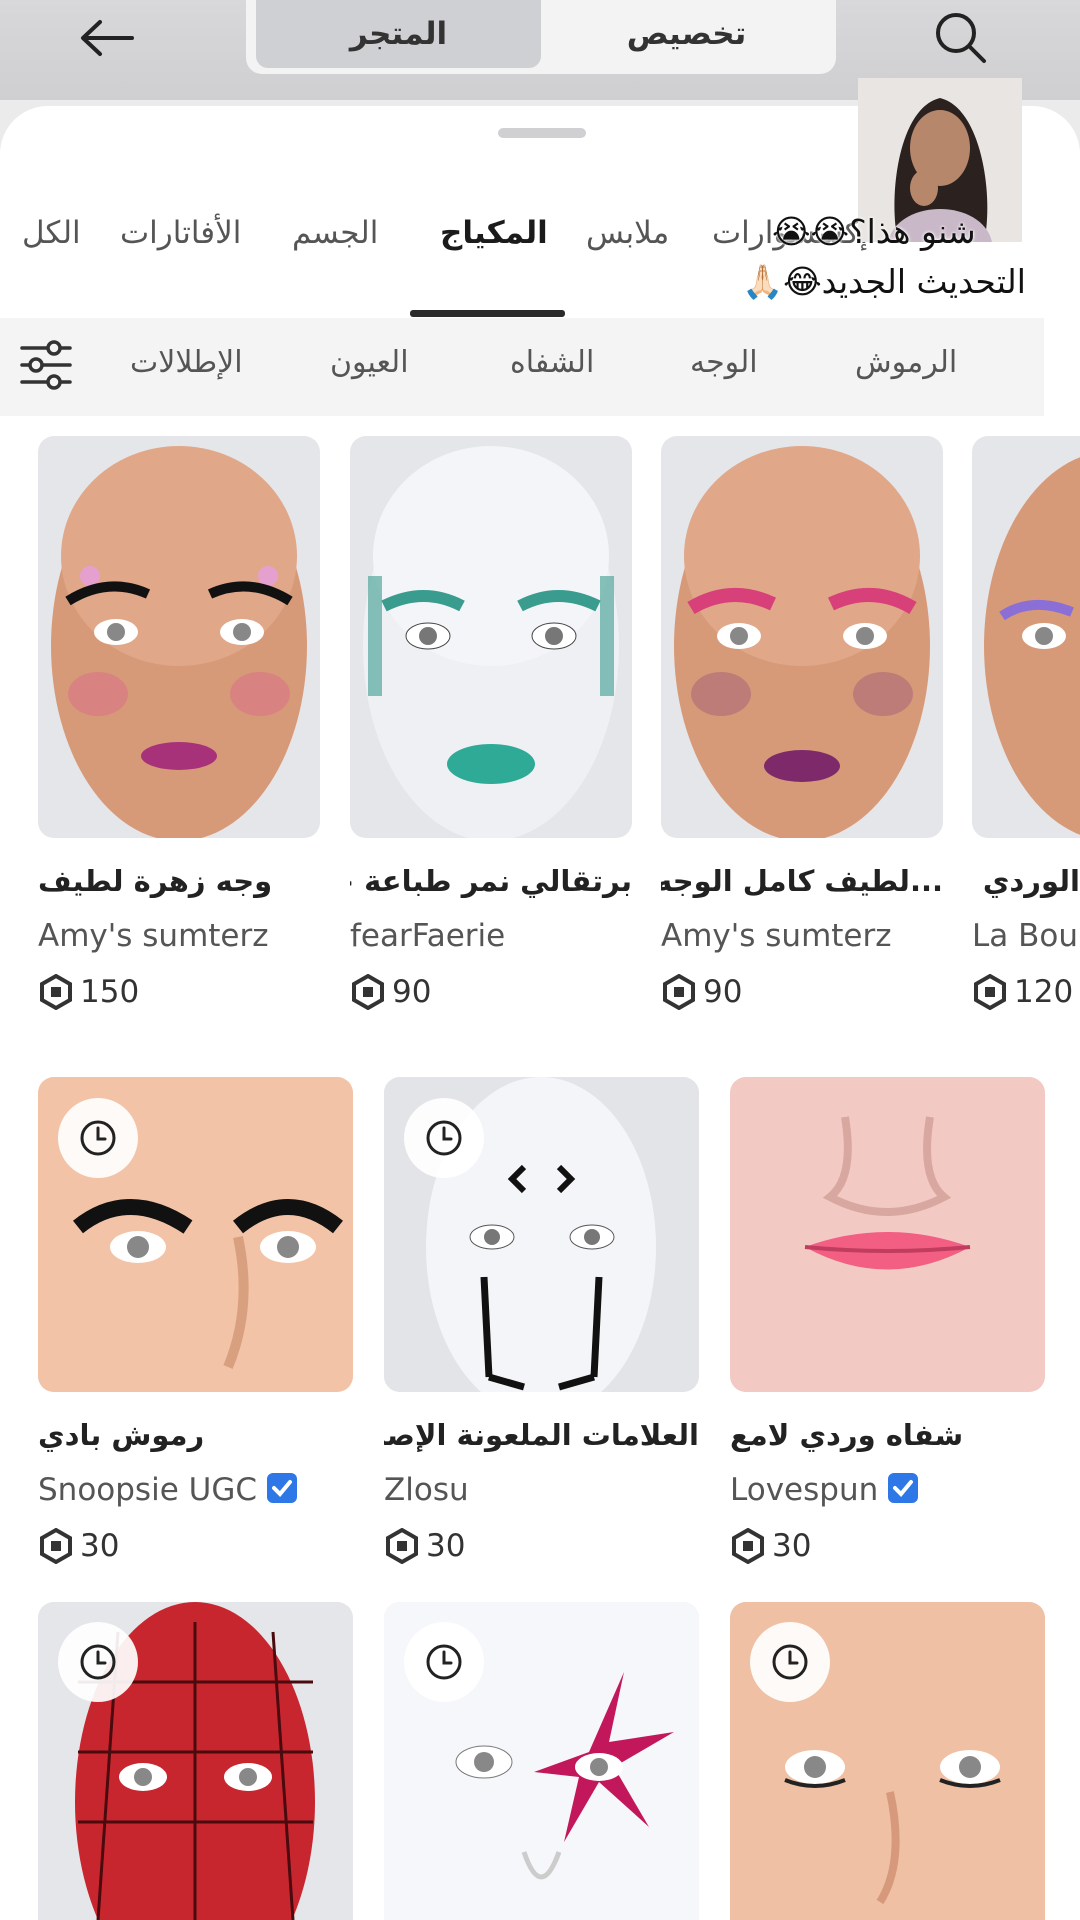  Describe the element at coordinates (627, 233) in the screenshot. I see `tab-clothing: ملابس` at that location.